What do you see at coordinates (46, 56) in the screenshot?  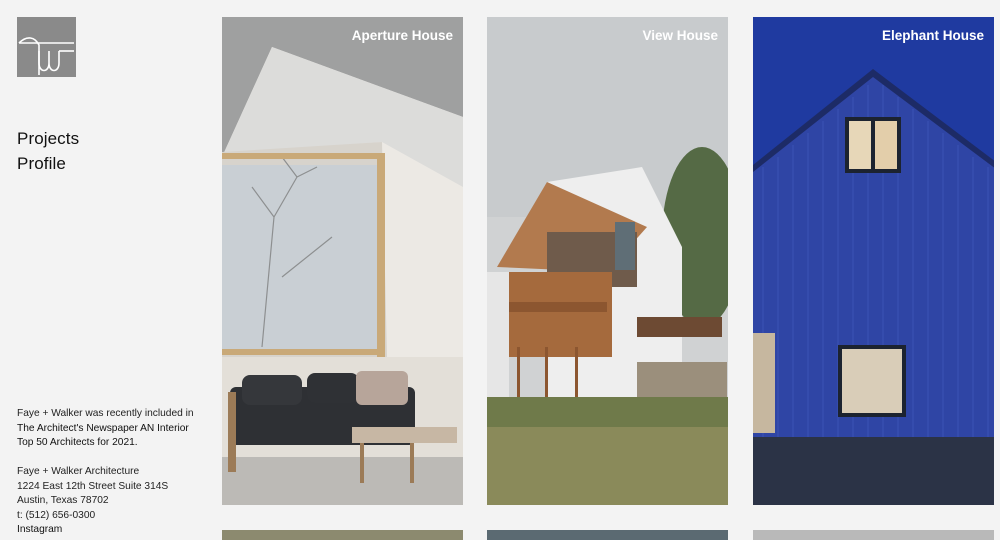 I see `faye-walker-monogram-icon` at bounding box center [46, 56].